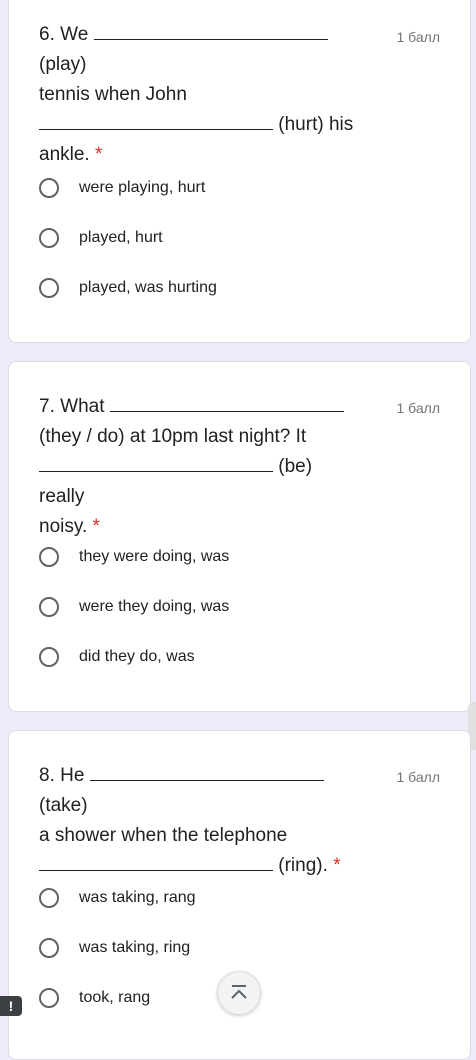 This screenshot has height=1060, width=476. I want to click on option-7-3: did they do, was, so click(117, 657).